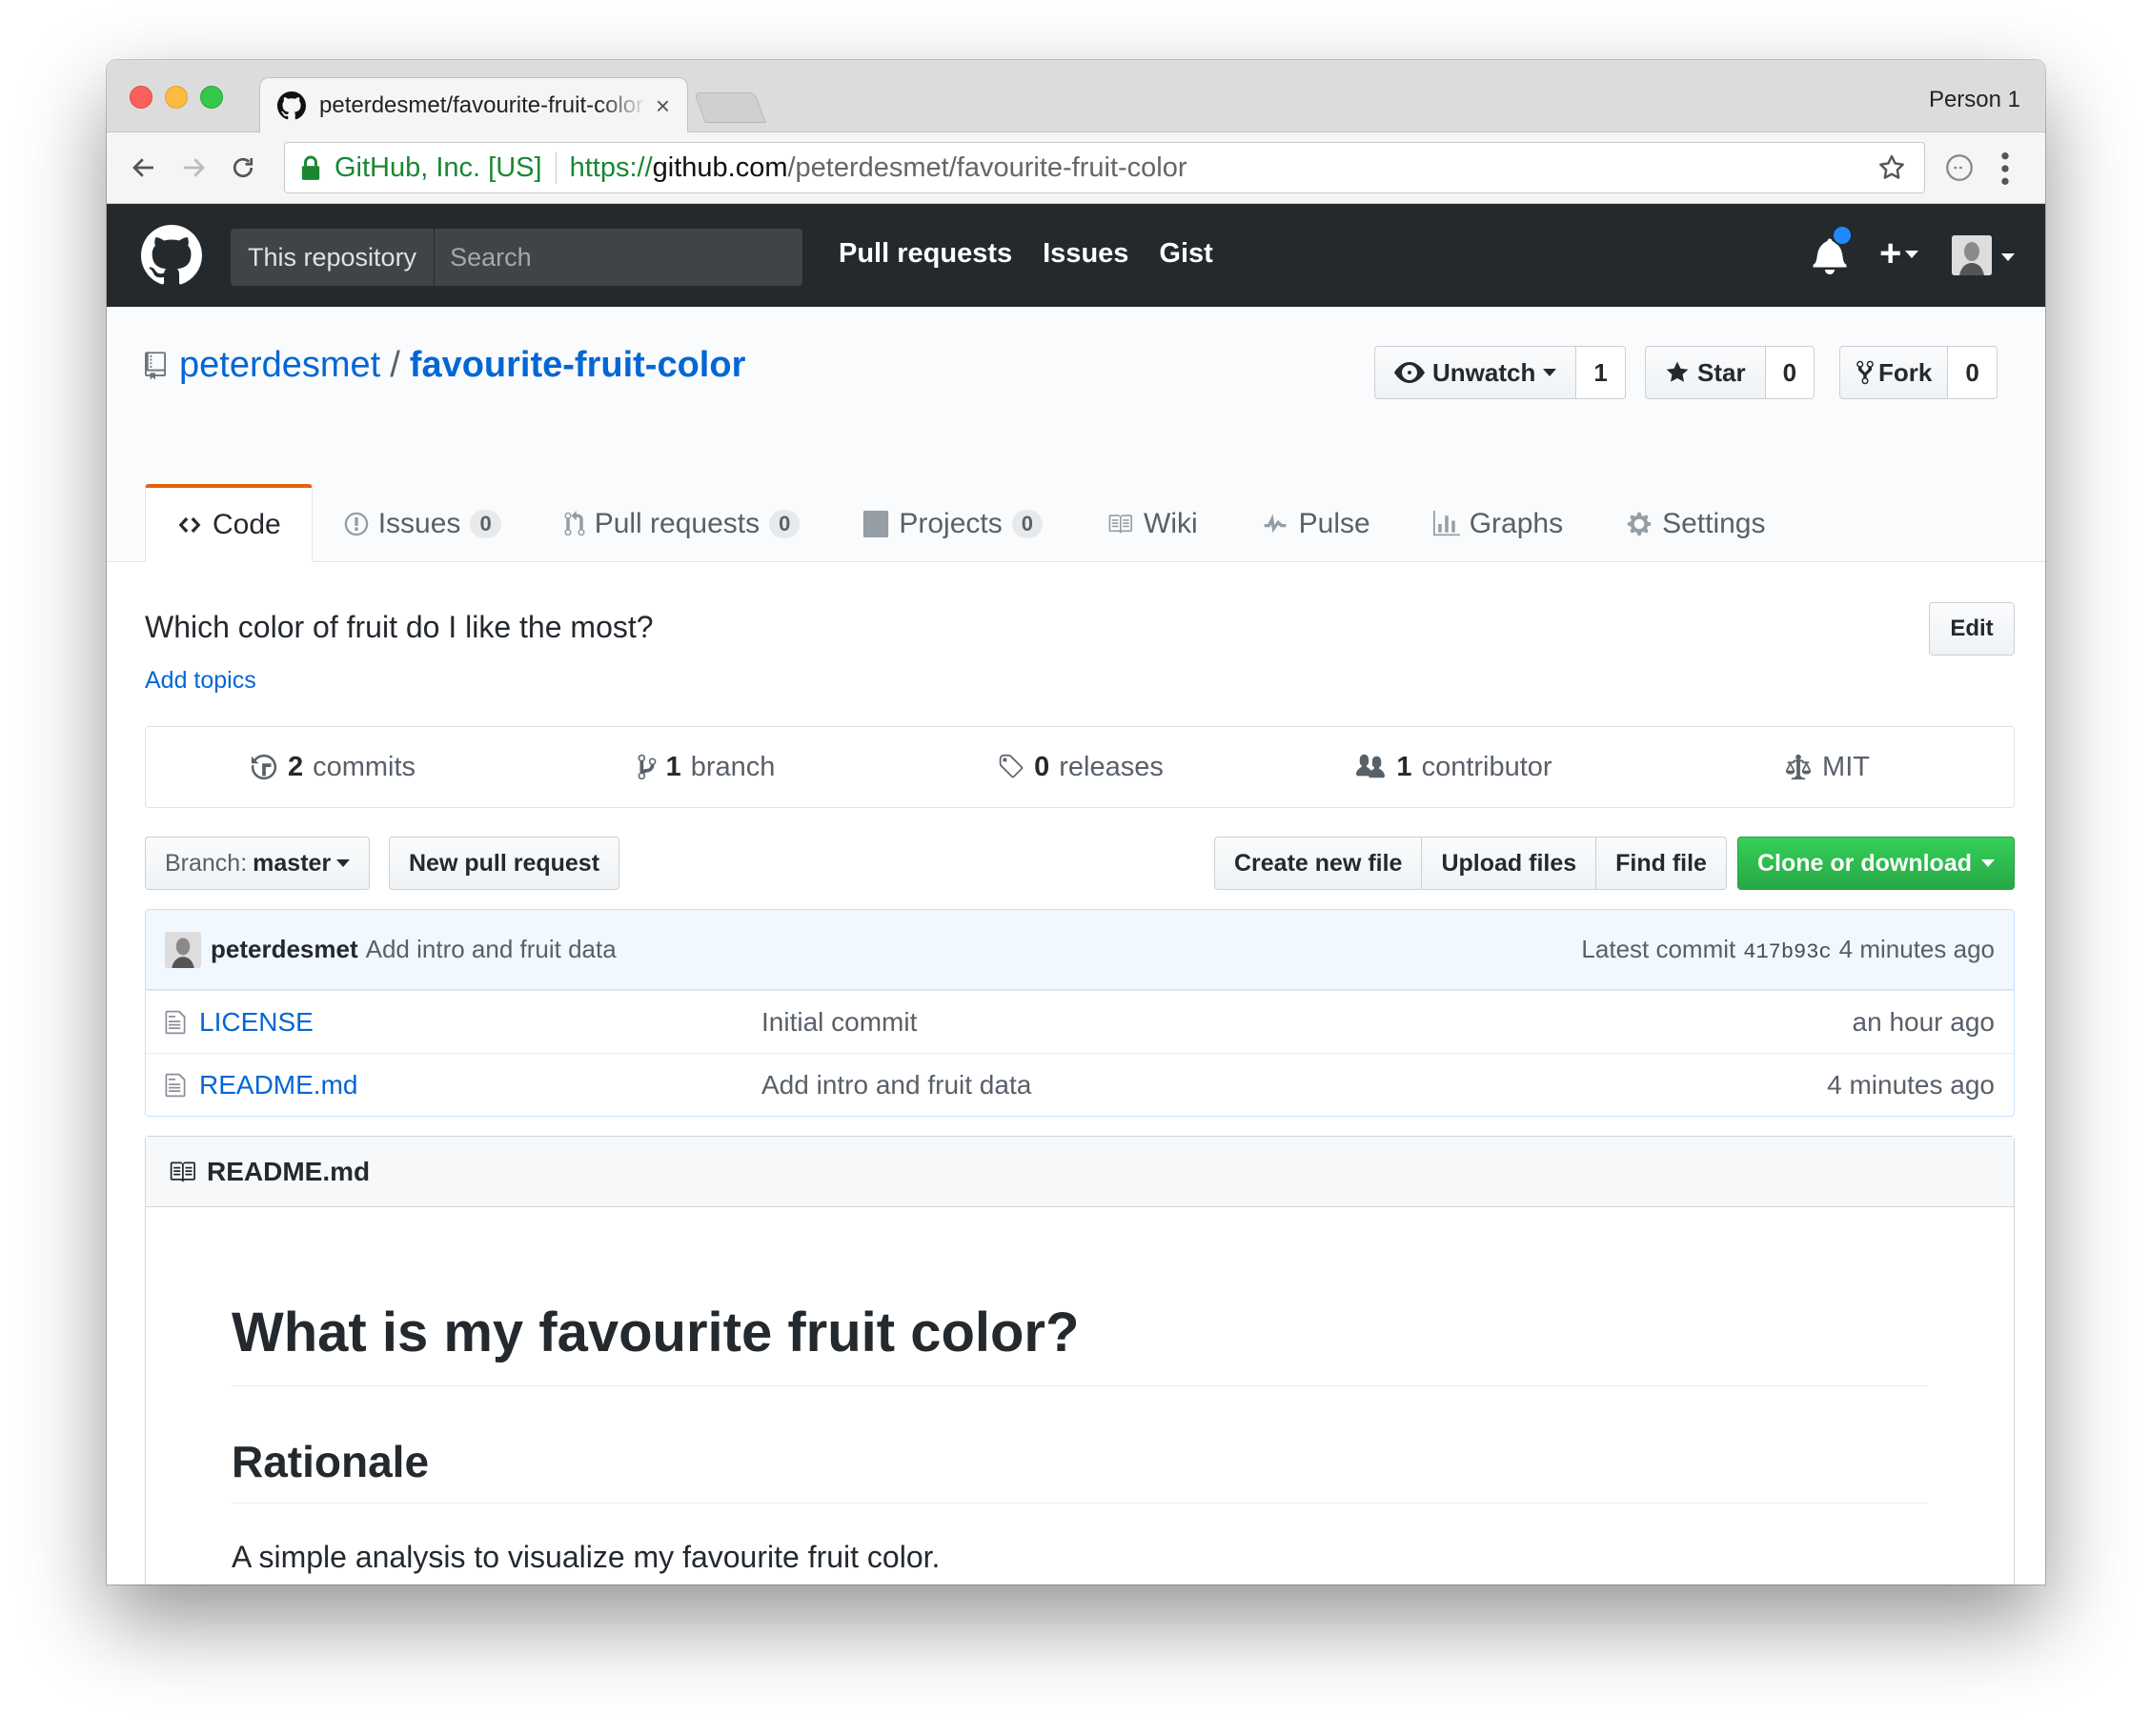 This screenshot has width=2150, height=1736. I want to click on bookmark-star-icon, so click(1891, 167).